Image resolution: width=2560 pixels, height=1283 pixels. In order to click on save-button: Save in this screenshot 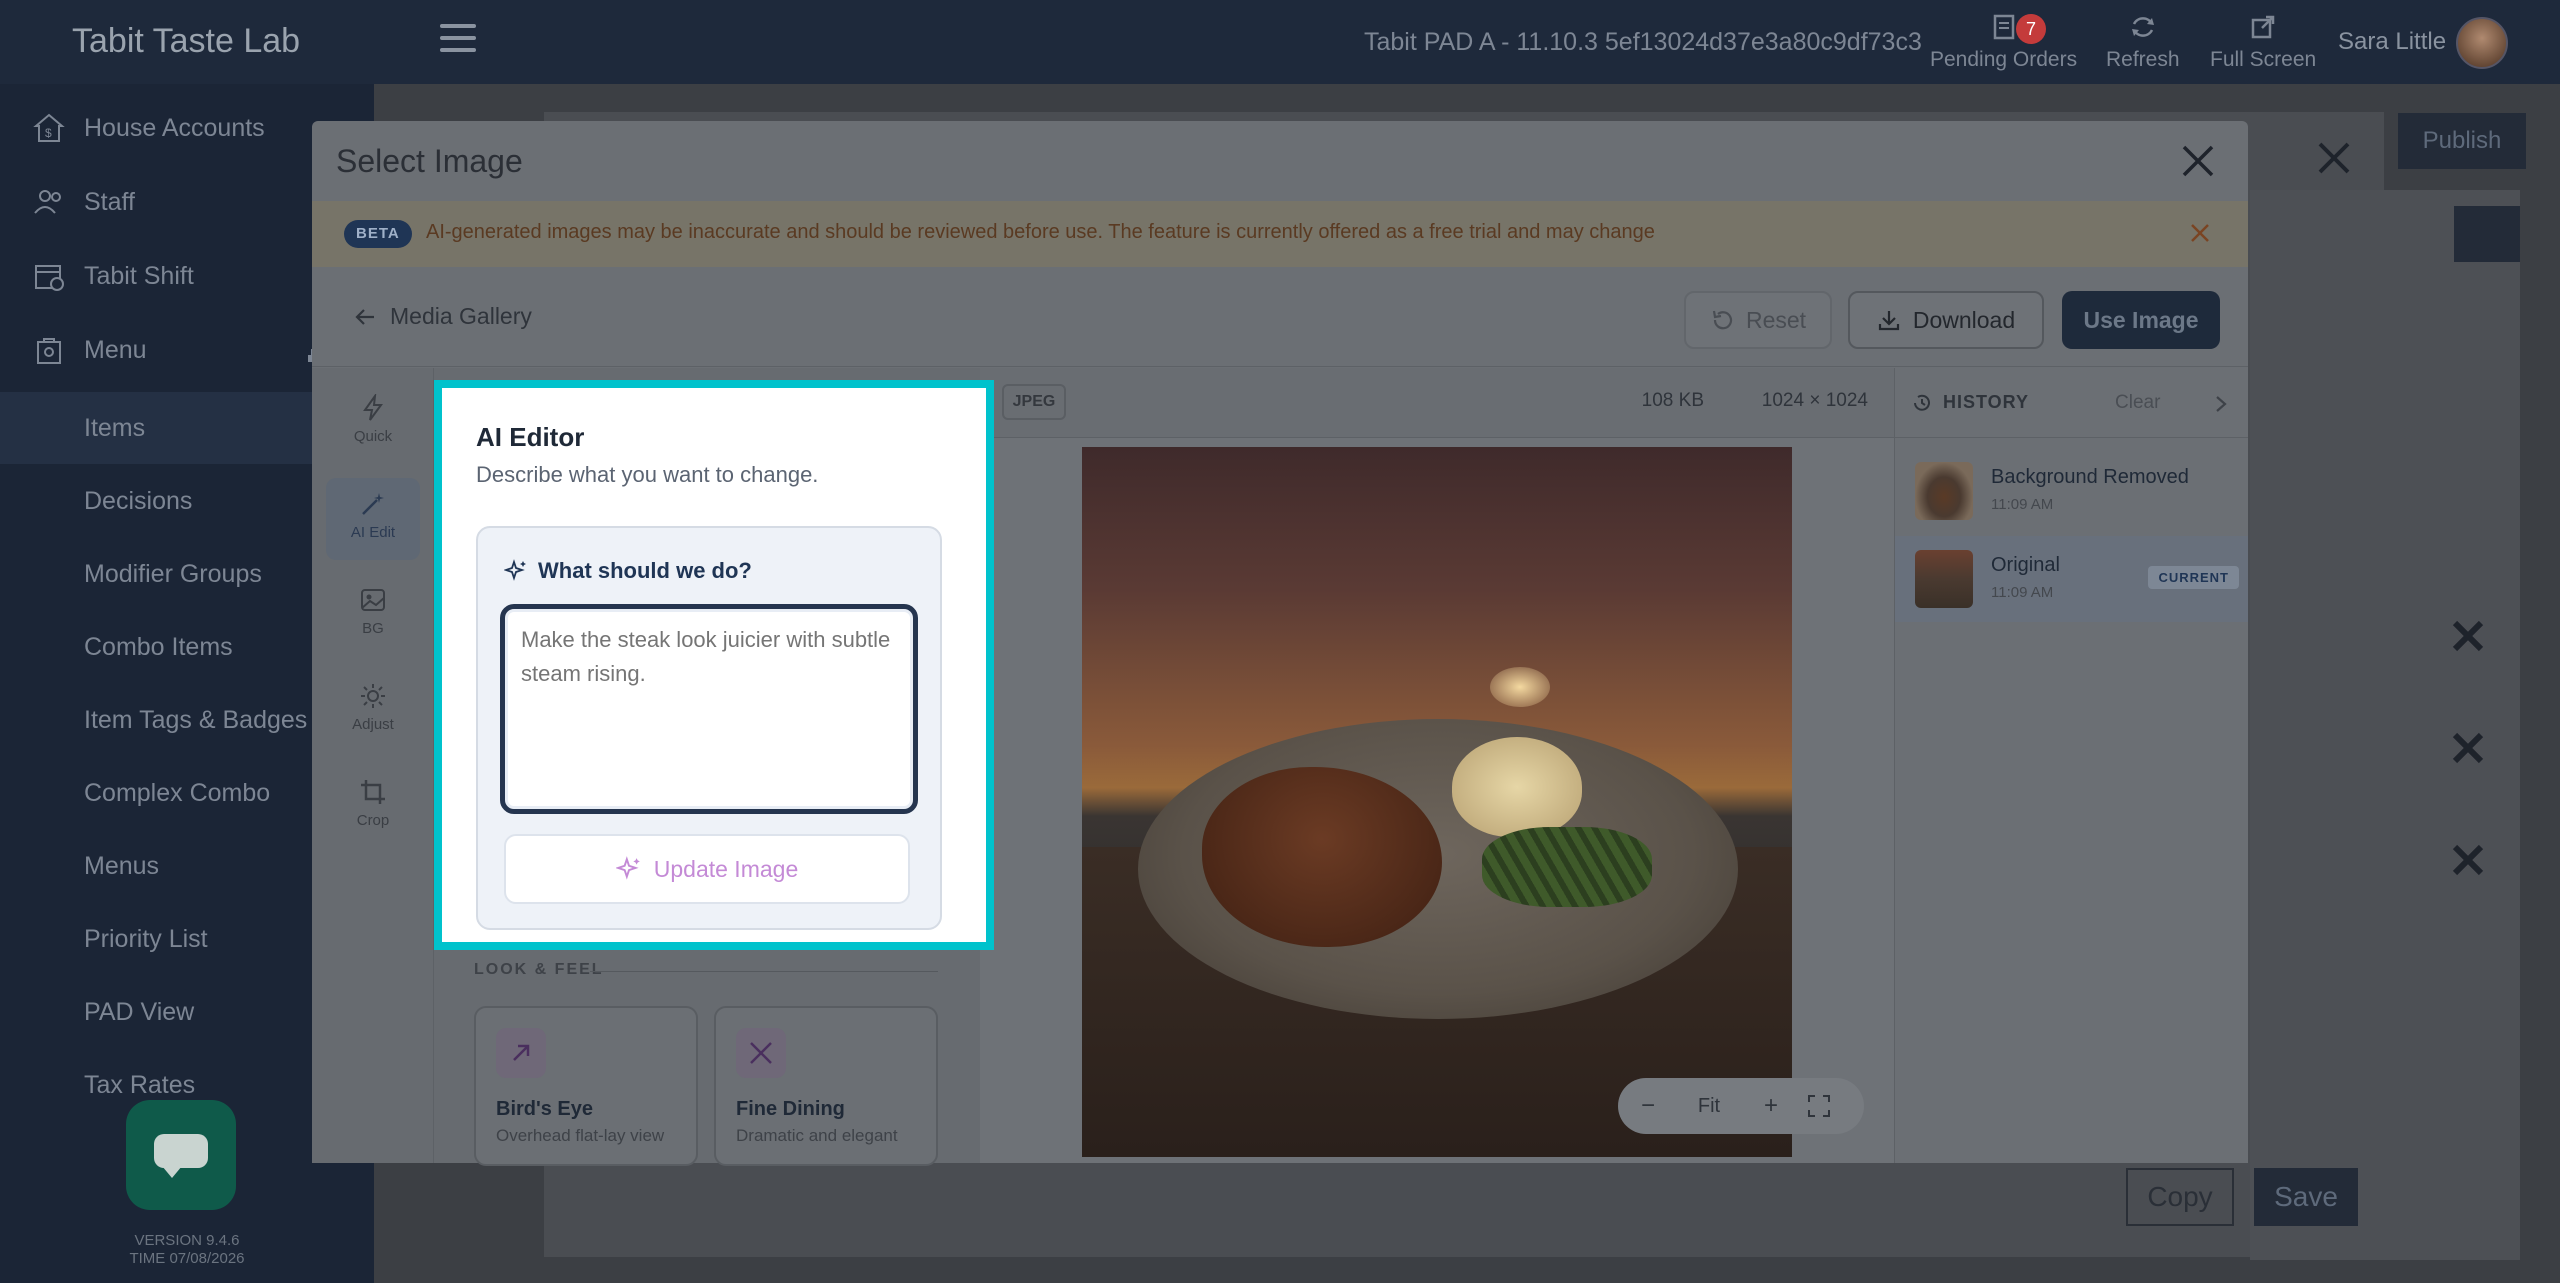, I will do `click(2306, 1197)`.